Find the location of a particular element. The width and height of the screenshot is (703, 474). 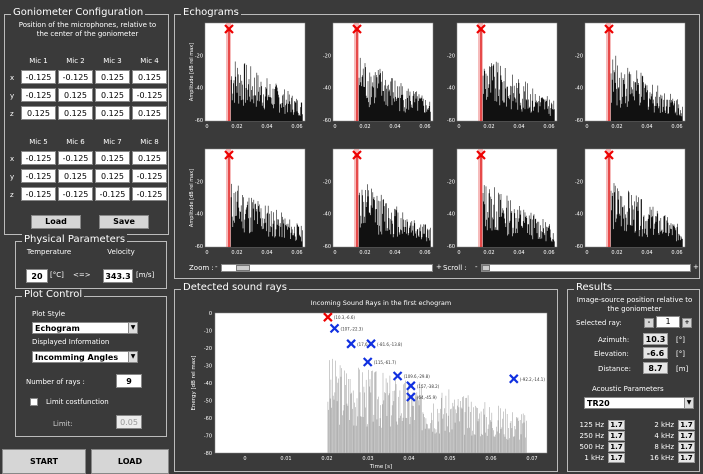

y-tick-label: -70 is located at coordinates (208, 437).